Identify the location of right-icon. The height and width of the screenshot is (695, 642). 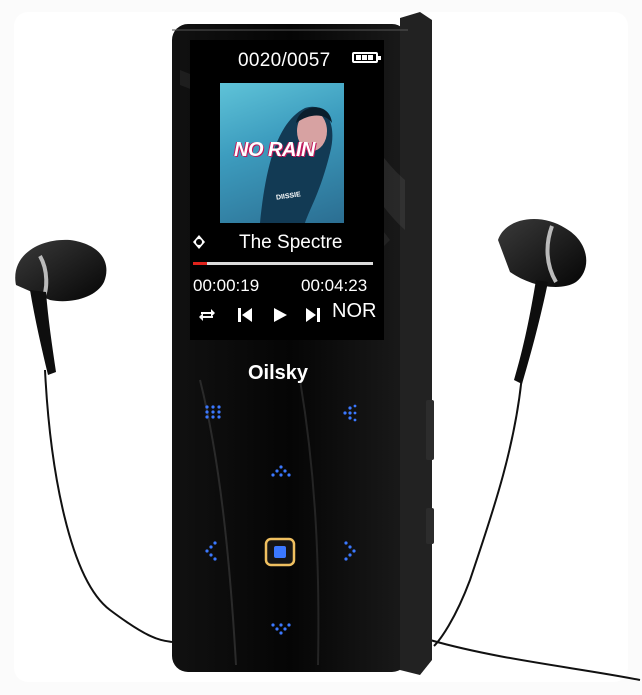
(350, 551).